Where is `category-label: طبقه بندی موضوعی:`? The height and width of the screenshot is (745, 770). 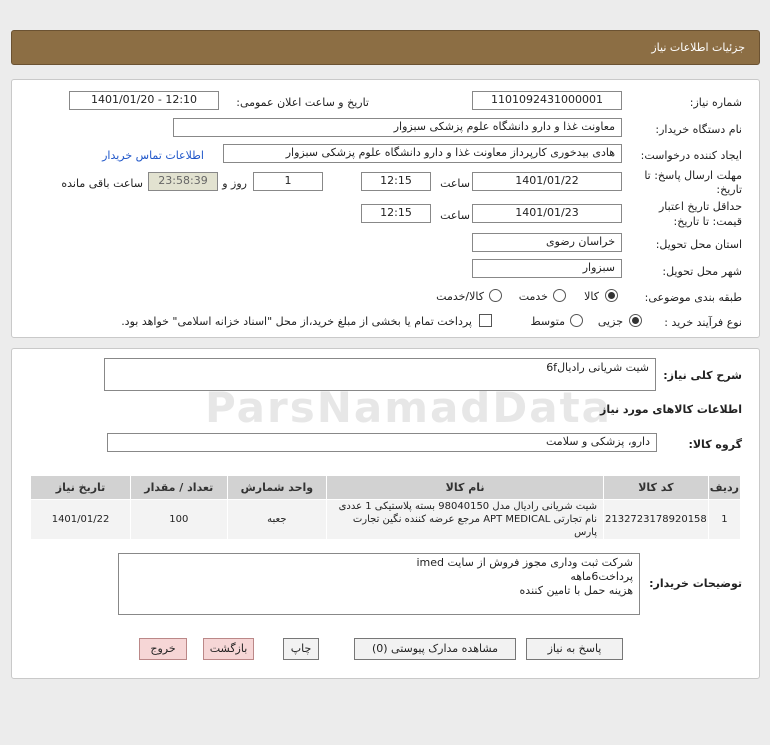
category-label: طبقه بندی موضوعی: is located at coordinates (693, 297).